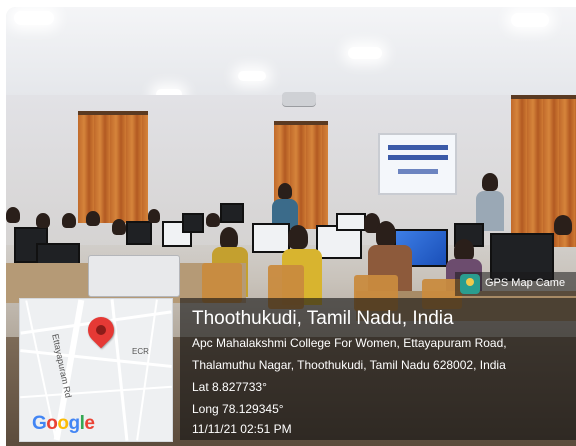 The height and width of the screenshot is (446, 576). What do you see at coordinates (242, 429) in the screenshot?
I see `timestamp: 11/11/21 02:51 PM` at bounding box center [242, 429].